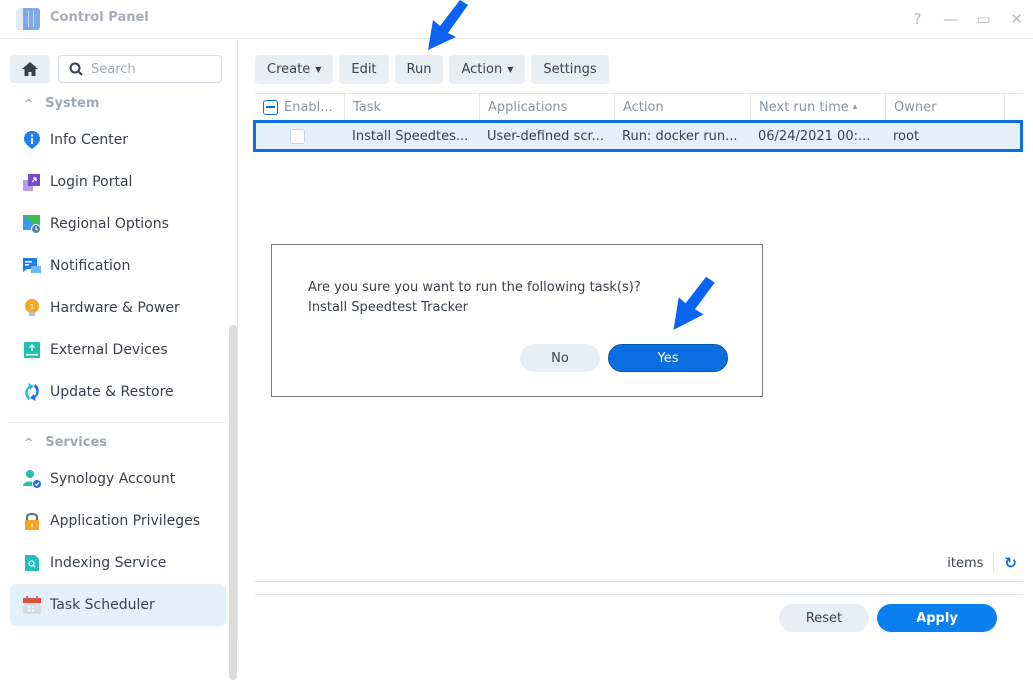 Image resolution: width=1033 pixels, height=680 pixels. I want to click on sidebar-item-indexing-service: Indexing Service, so click(118, 563).